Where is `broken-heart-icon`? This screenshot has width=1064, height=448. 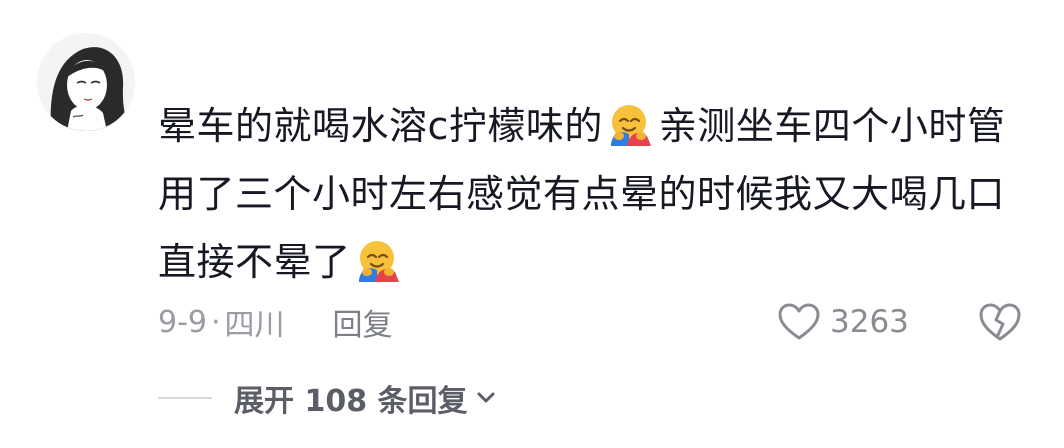 broken-heart-icon is located at coordinates (1000, 322).